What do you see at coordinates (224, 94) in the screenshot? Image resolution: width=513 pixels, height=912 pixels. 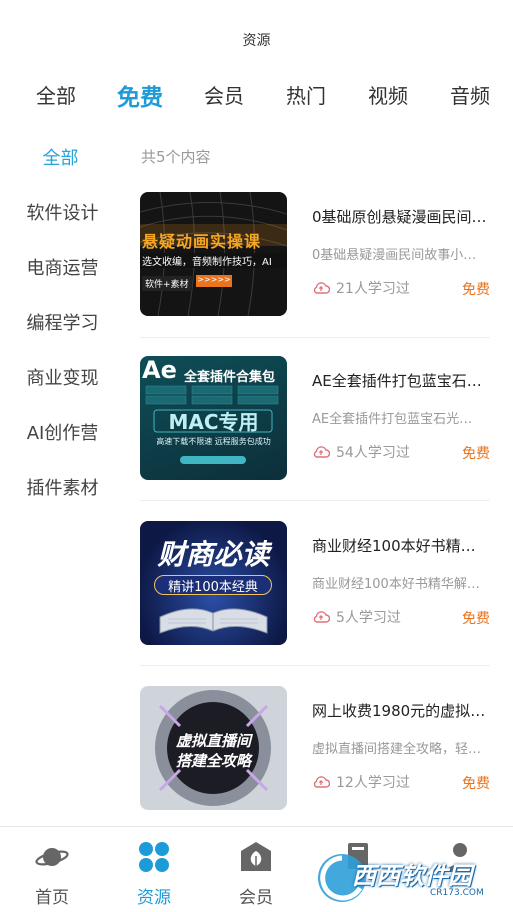 I see `tab-member: 会员` at bounding box center [224, 94].